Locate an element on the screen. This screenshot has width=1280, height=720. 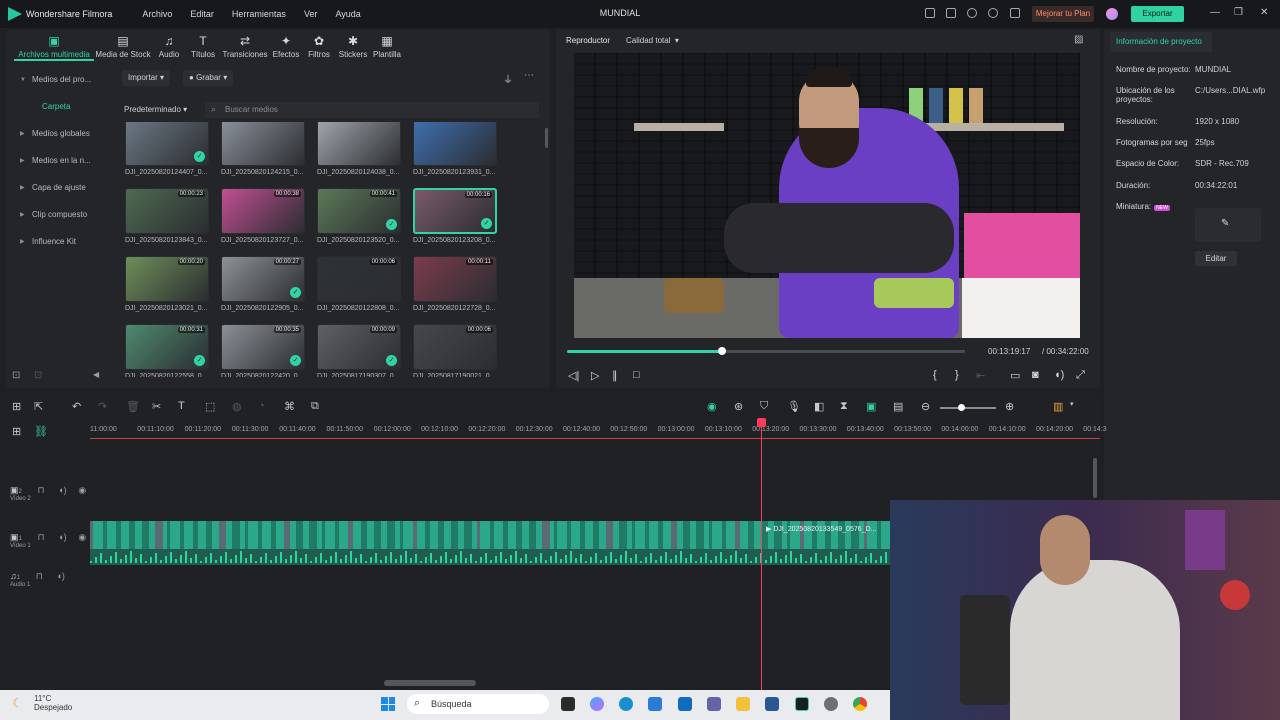
upgrade-button: Mejorar tu Plan is located at coordinates (1063, 14).